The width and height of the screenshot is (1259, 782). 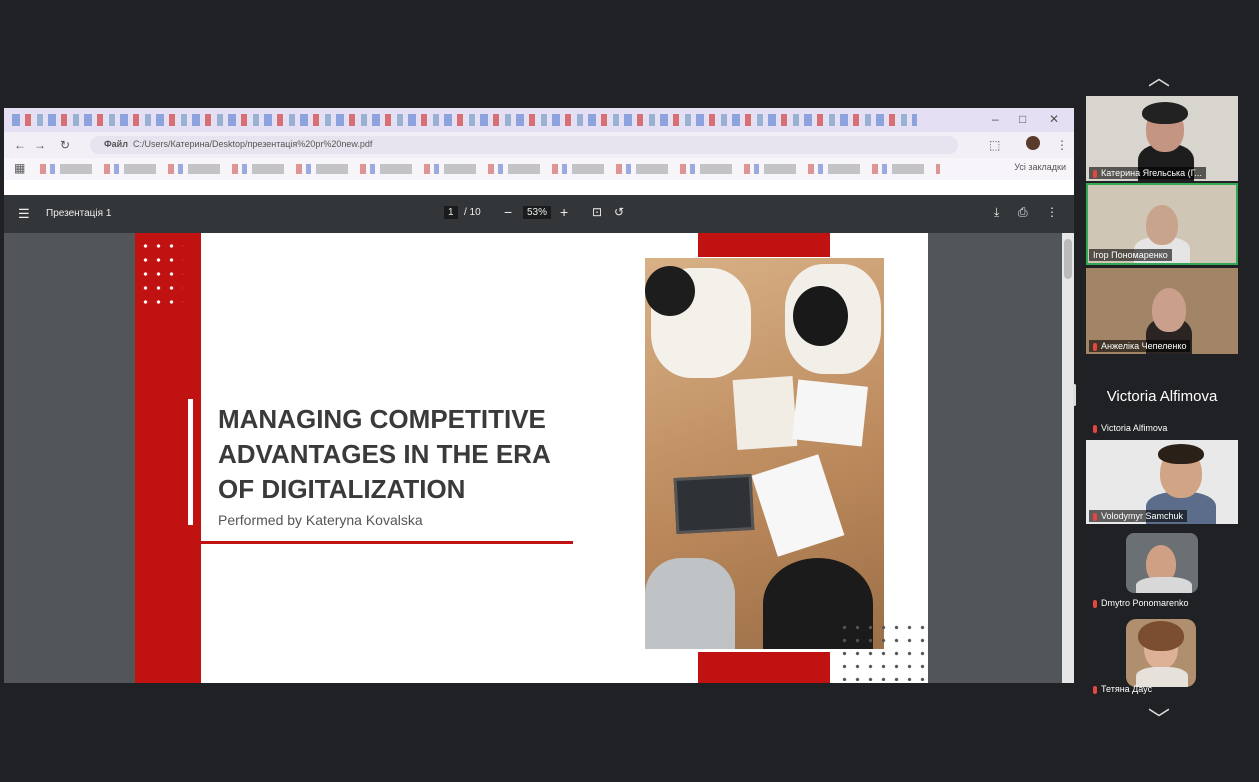 I want to click on participant-name: Volodymyr Samchuk, so click(x=1138, y=516).